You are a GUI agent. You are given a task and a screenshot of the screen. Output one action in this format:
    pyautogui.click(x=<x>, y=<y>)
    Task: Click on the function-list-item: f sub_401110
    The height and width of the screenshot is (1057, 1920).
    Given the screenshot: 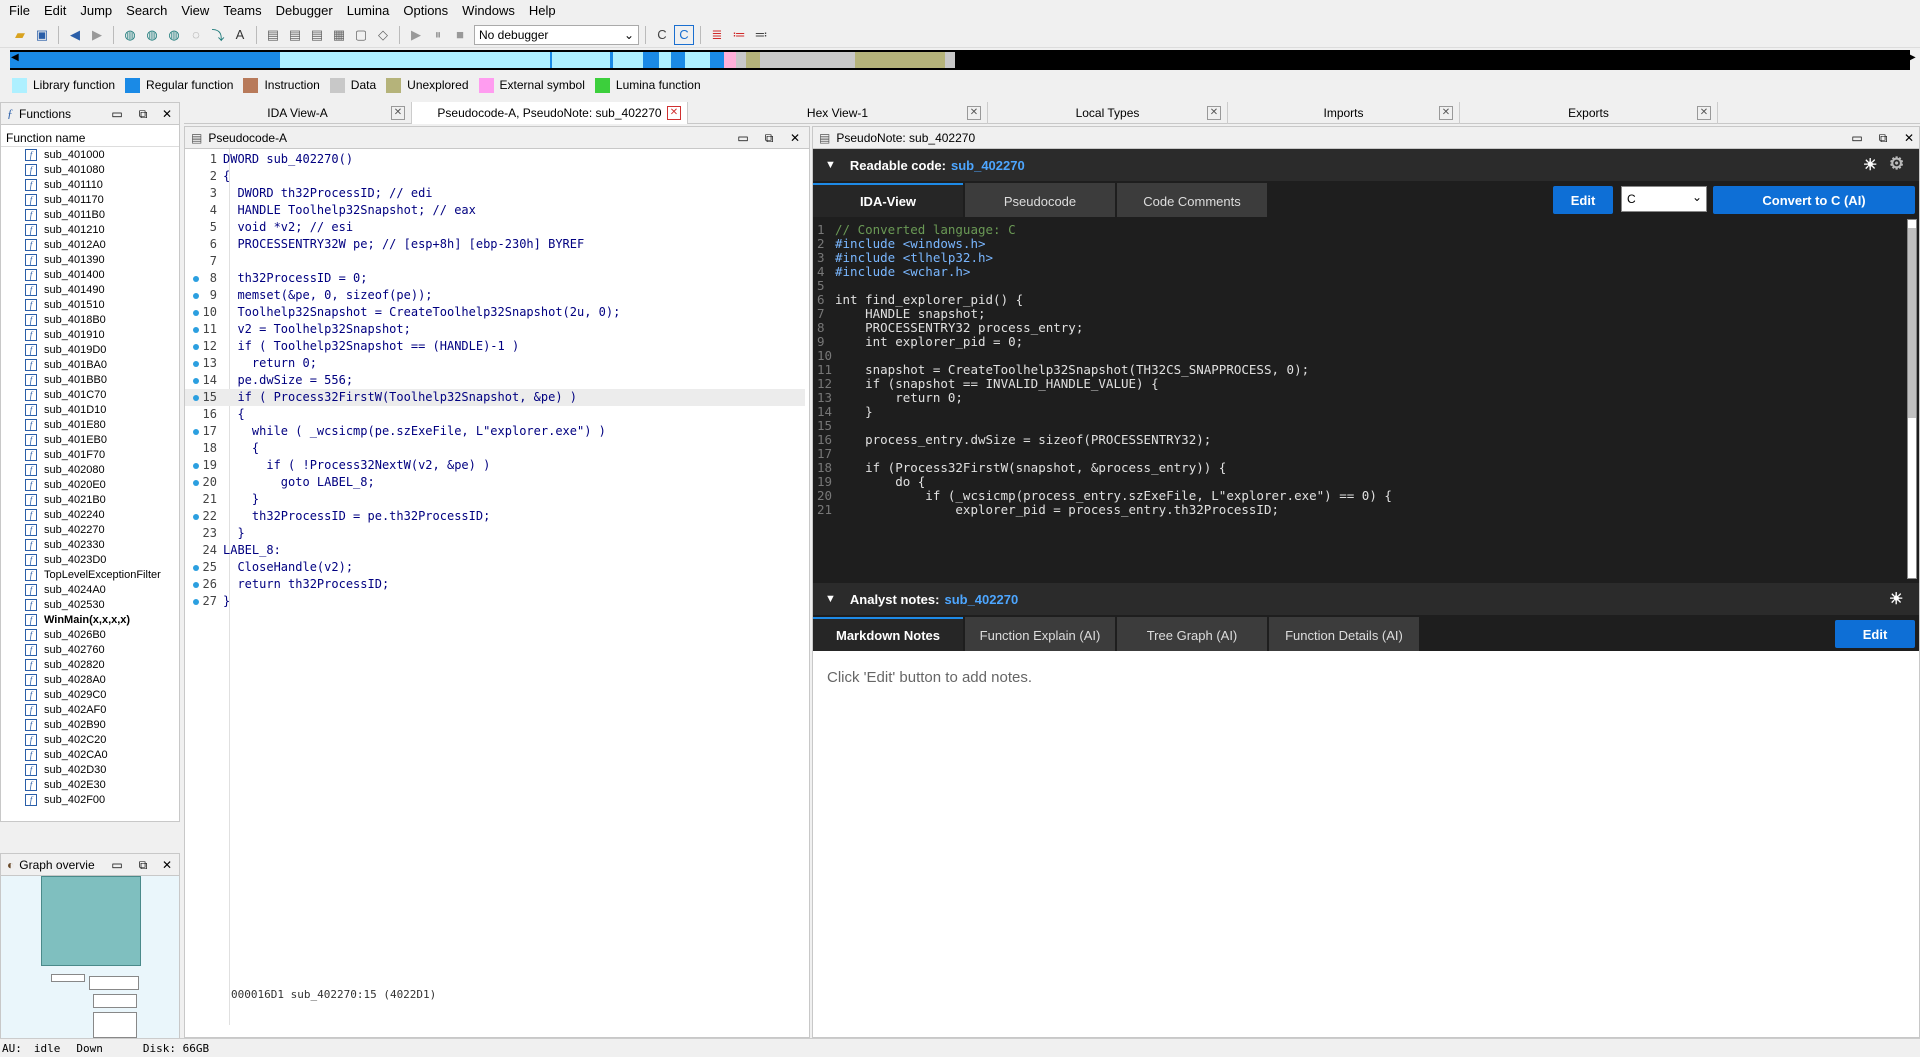 What is the action you would take?
    pyautogui.click(x=90, y=184)
    